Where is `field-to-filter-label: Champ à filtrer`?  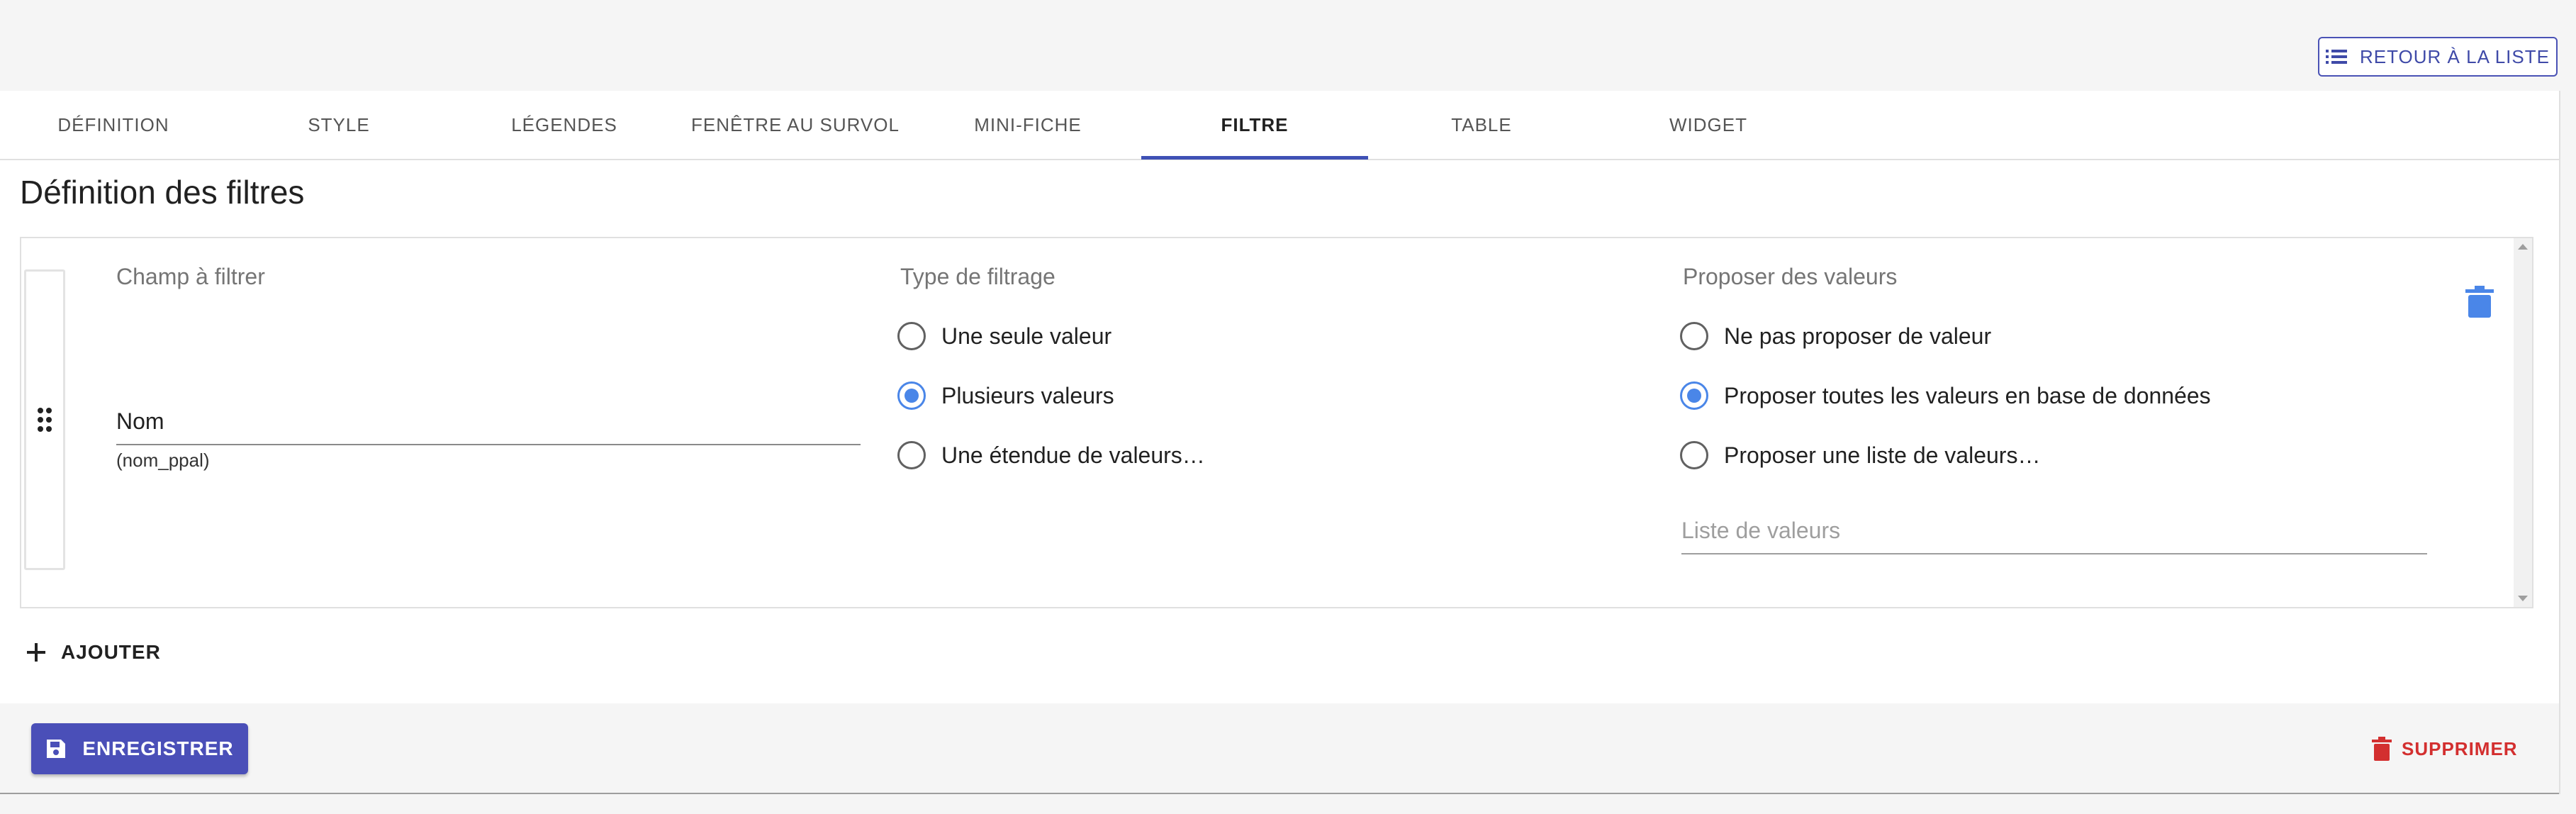
field-to-filter-label: Champ à filtrer is located at coordinates (190, 276).